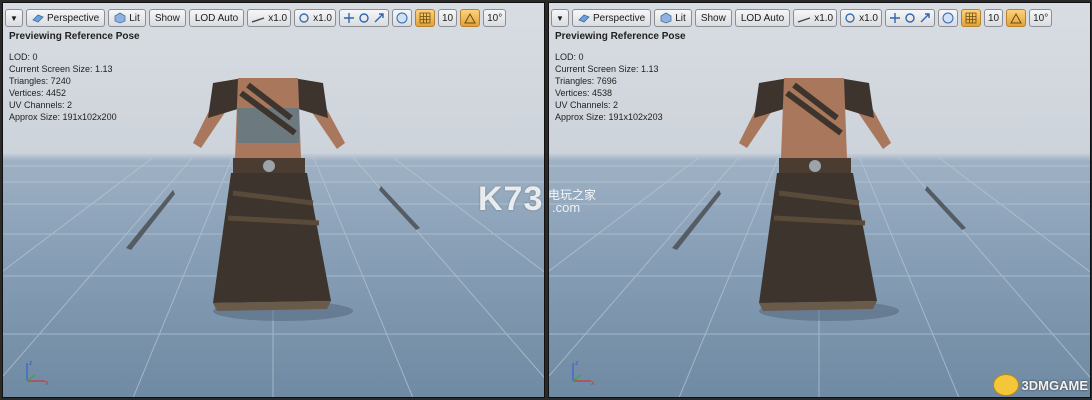 The image size is (1092, 400). What do you see at coordinates (586, 81) in the screenshot?
I see `triangles-stat: Triangles: 7696` at bounding box center [586, 81].